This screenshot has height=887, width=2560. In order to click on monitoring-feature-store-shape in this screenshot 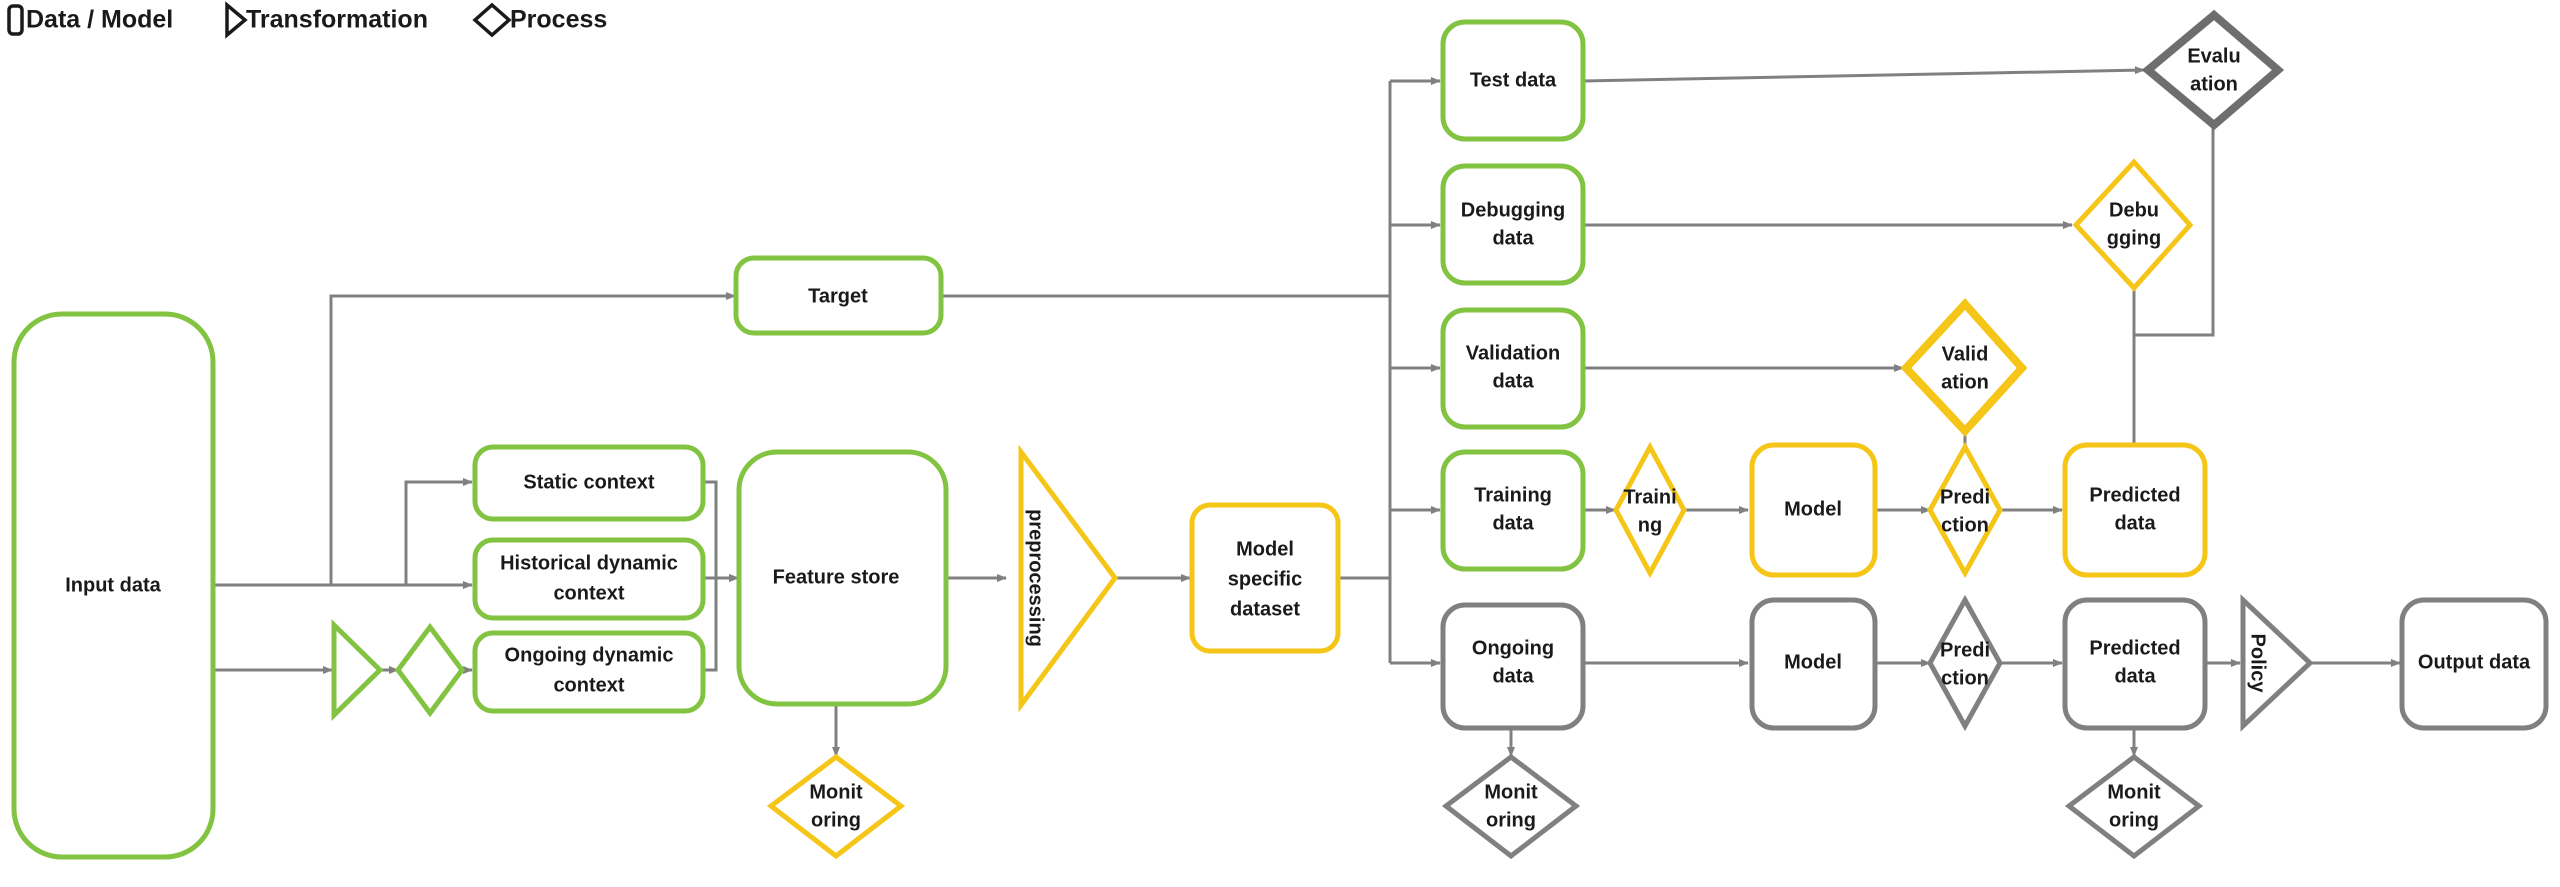, I will do `click(836, 806)`.